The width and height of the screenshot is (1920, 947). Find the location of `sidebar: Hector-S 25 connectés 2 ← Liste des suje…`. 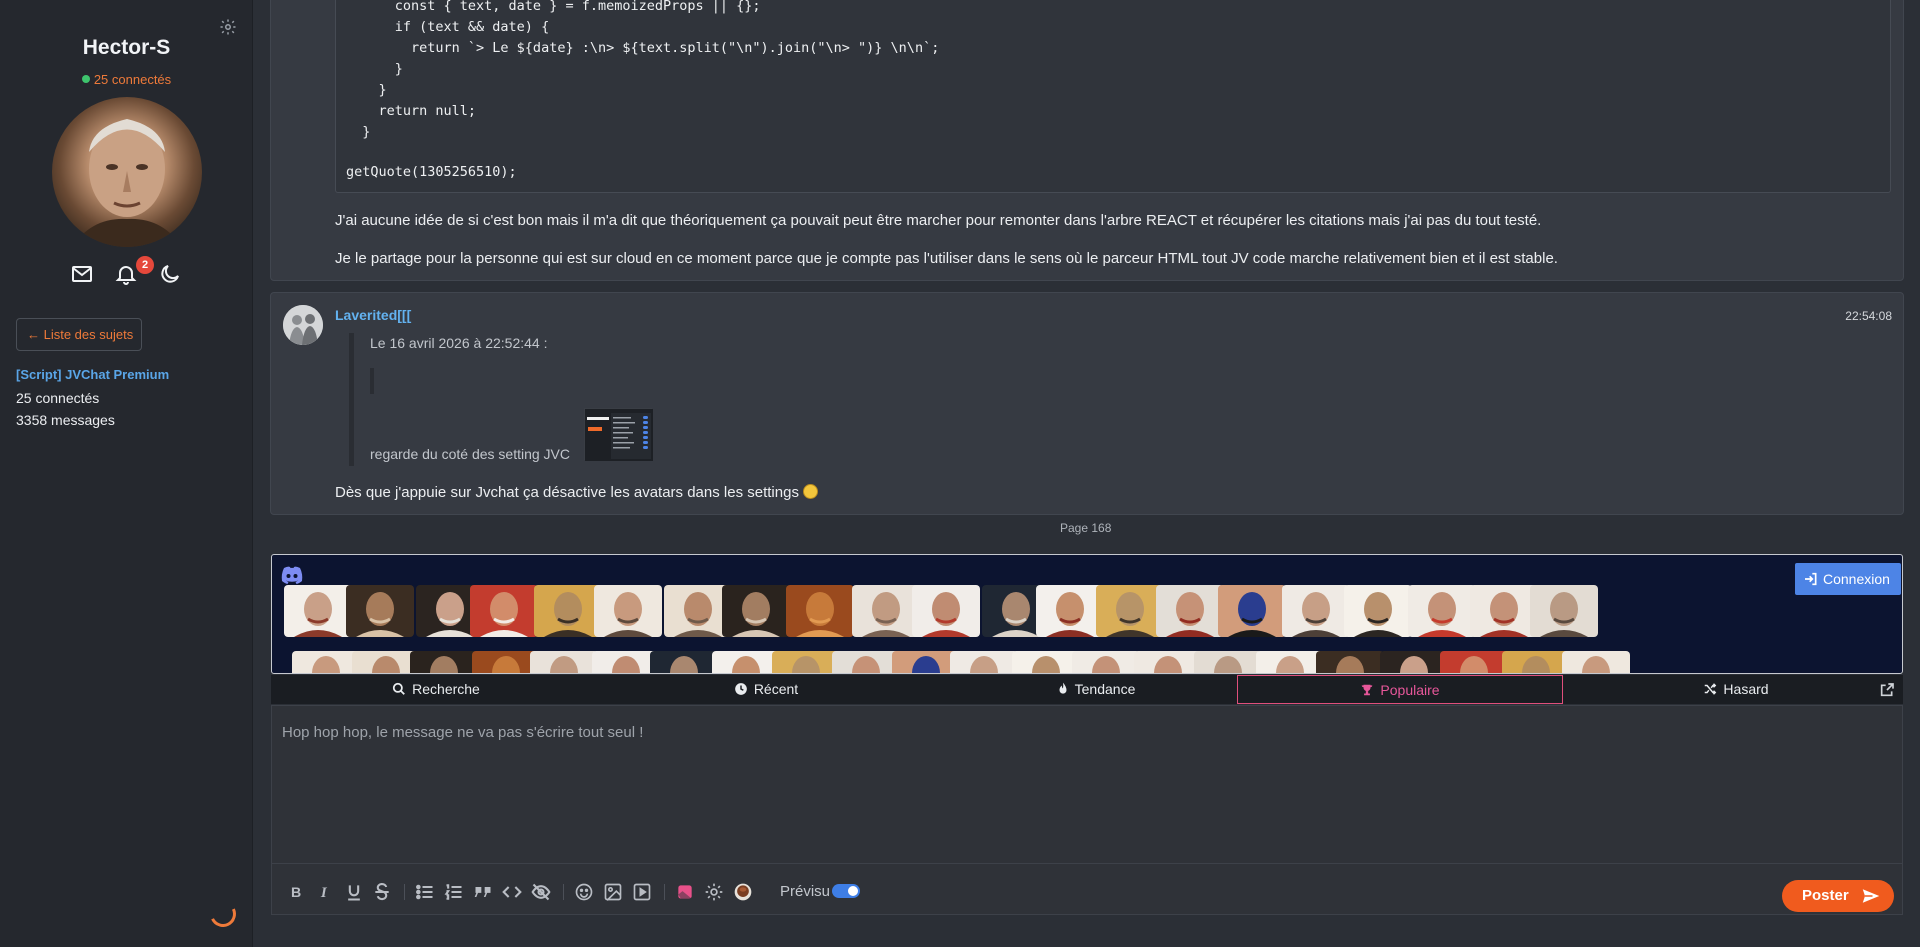

sidebar: Hector-S 25 connectés 2 ← Liste des suje… is located at coordinates (126, 473).